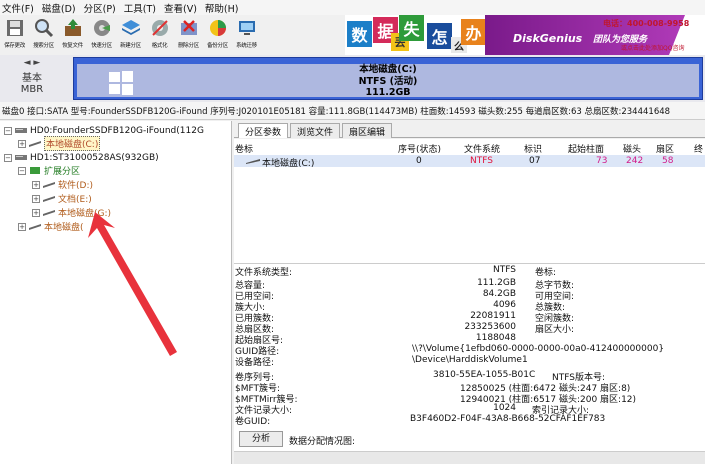  What do you see at coordinates (188, 27) in the screenshot?
I see `delete-icon` at bounding box center [188, 27].